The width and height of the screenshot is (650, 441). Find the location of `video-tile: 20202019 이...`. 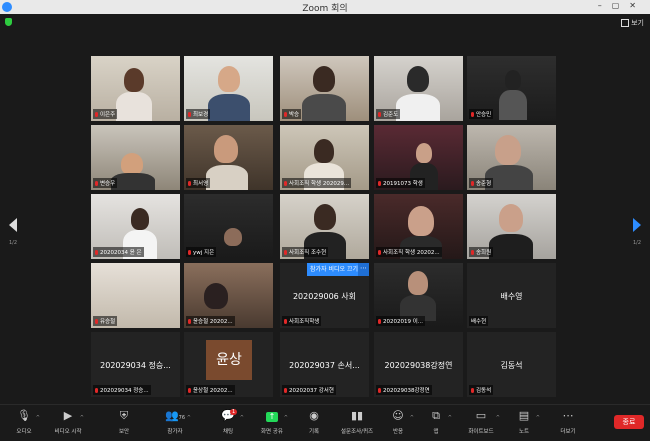

video-tile: 20202019 이... is located at coordinates (418, 295).